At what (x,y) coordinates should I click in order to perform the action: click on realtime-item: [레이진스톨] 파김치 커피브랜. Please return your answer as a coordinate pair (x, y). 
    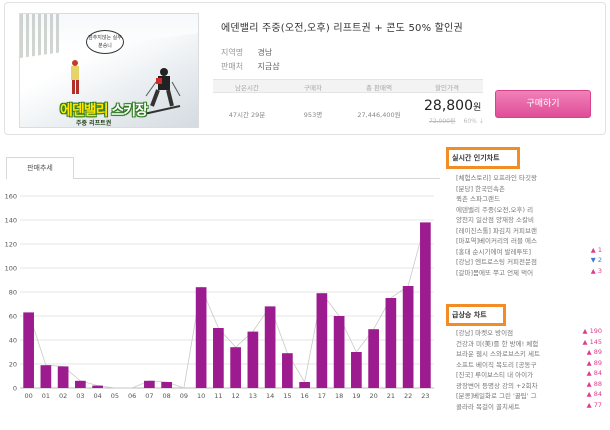
    Looking at the image, I should click on (530, 230).